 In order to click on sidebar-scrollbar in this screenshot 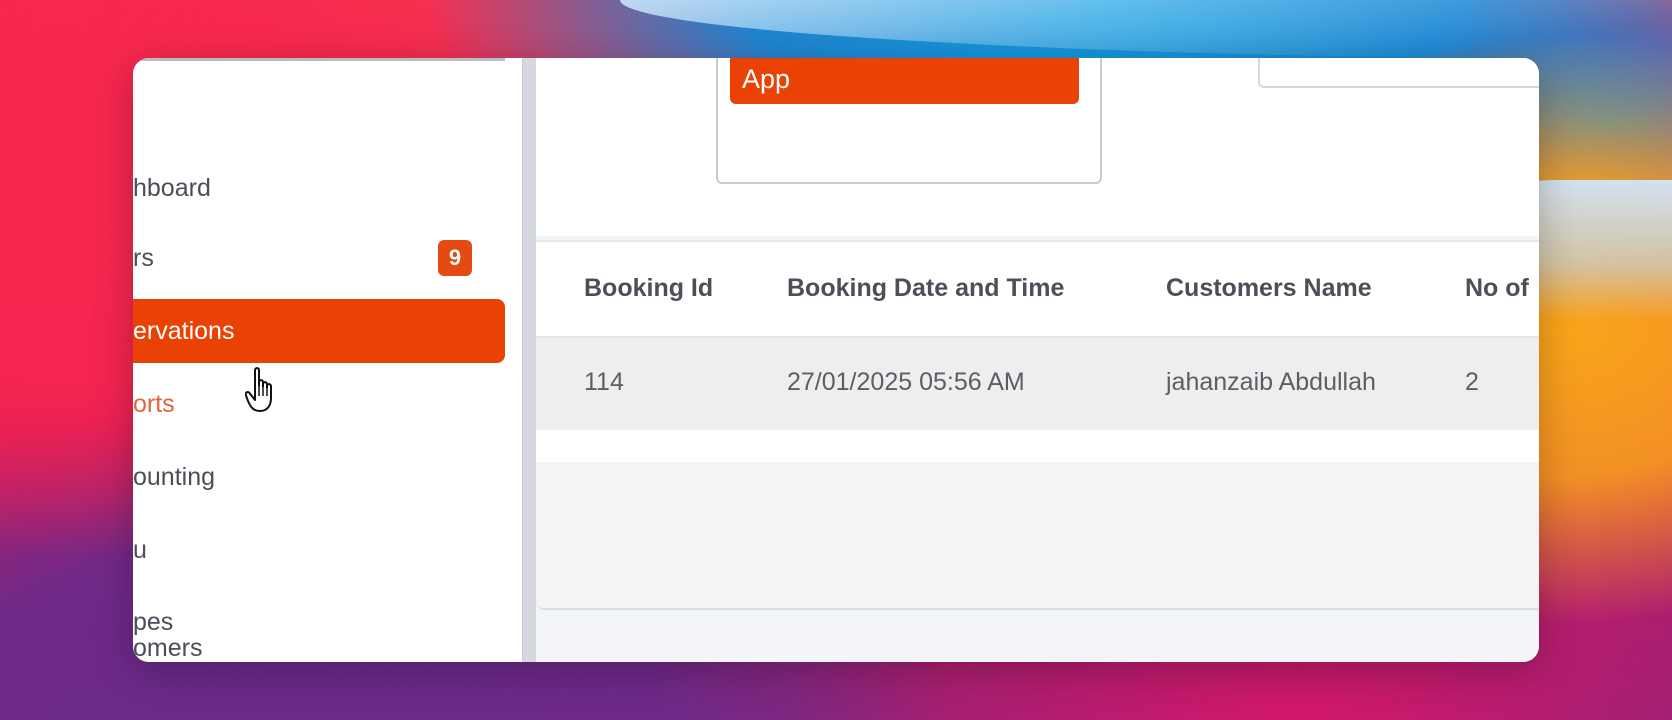, I will do `click(529, 360)`.